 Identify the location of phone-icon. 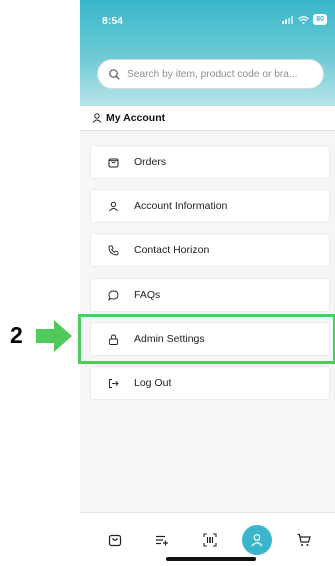
(113, 250).